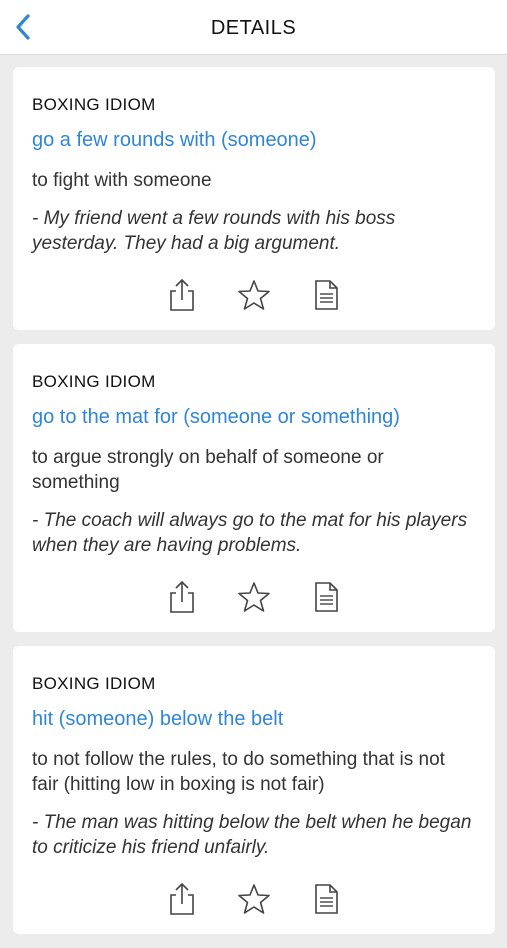 Image resolution: width=507 pixels, height=948 pixels. What do you see at coordinates (158, 719) in the screenshot?
I see `idiom-title: hit (someone) below the belt` at bounding box center [158, 719].